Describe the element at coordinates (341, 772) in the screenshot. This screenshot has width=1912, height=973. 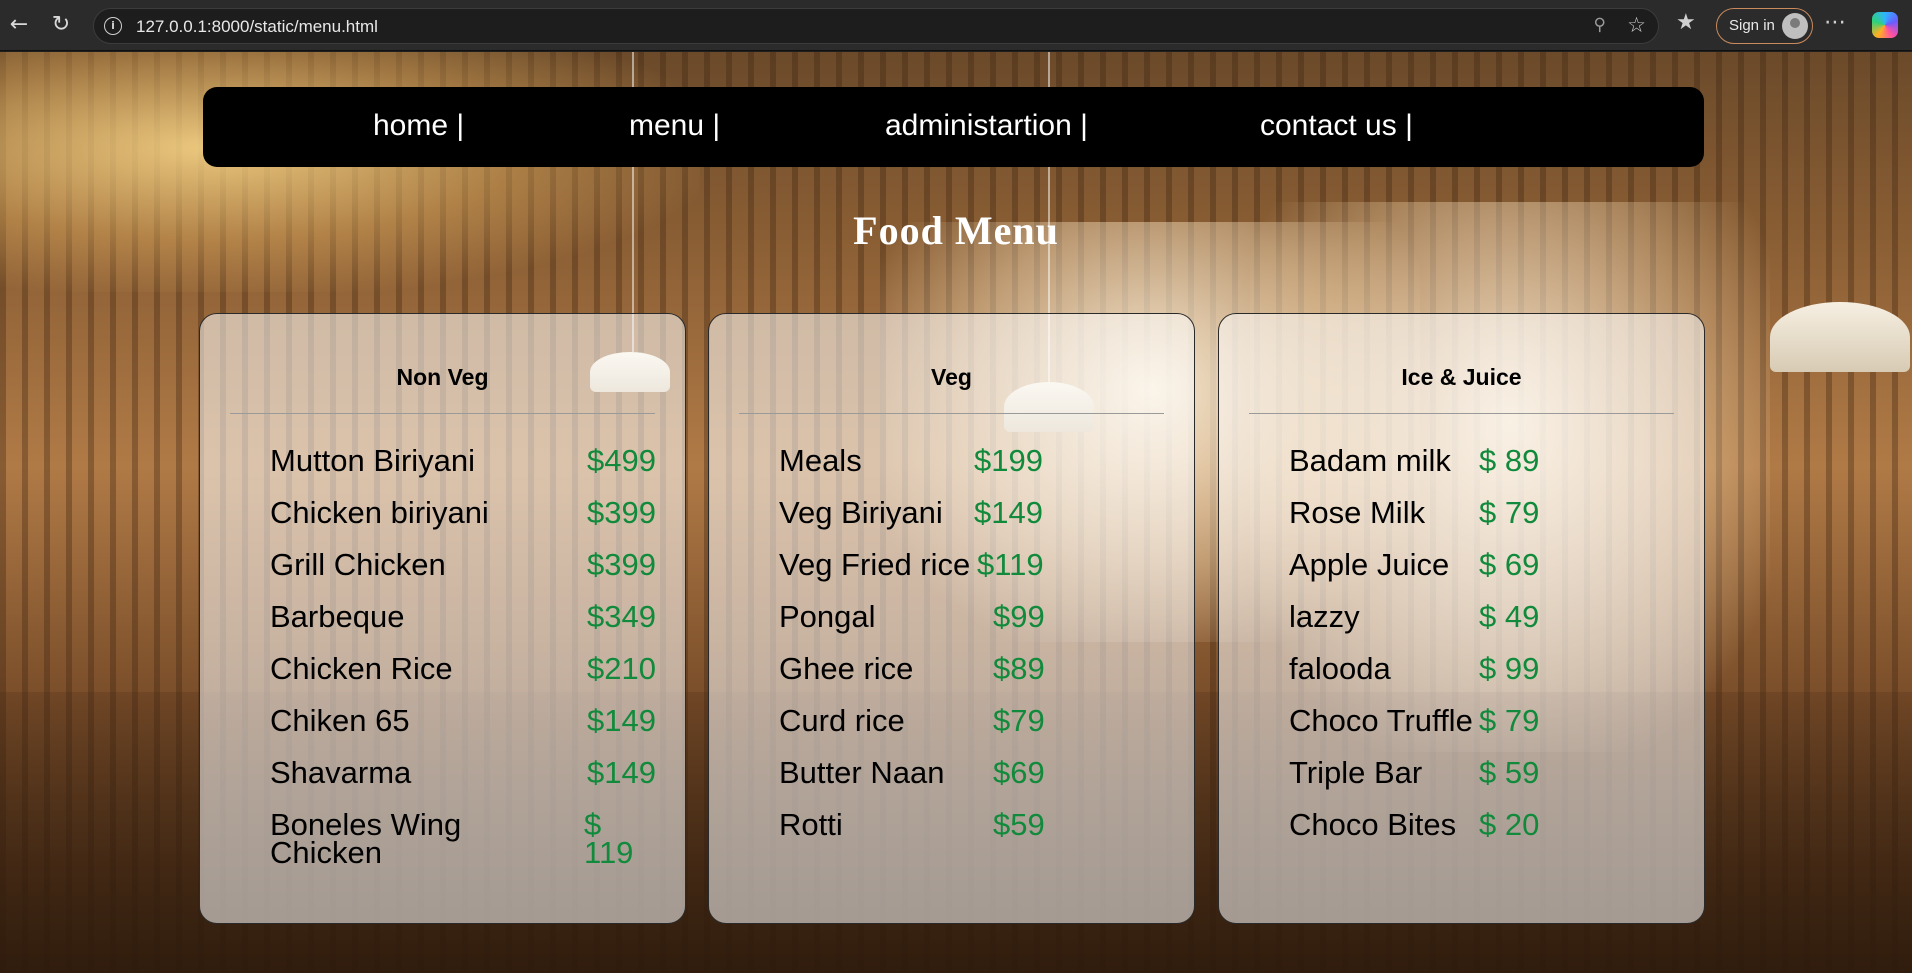
I see `menu-item-name: Shavarma` at that location.